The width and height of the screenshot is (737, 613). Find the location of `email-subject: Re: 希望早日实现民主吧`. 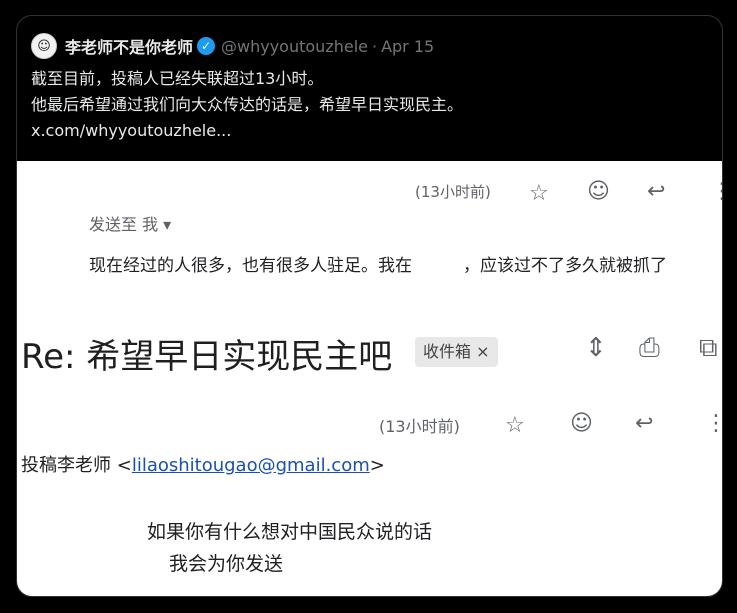

email-subject: Re: 希望早日实现民主吧 is located at coordinates (207, 357).